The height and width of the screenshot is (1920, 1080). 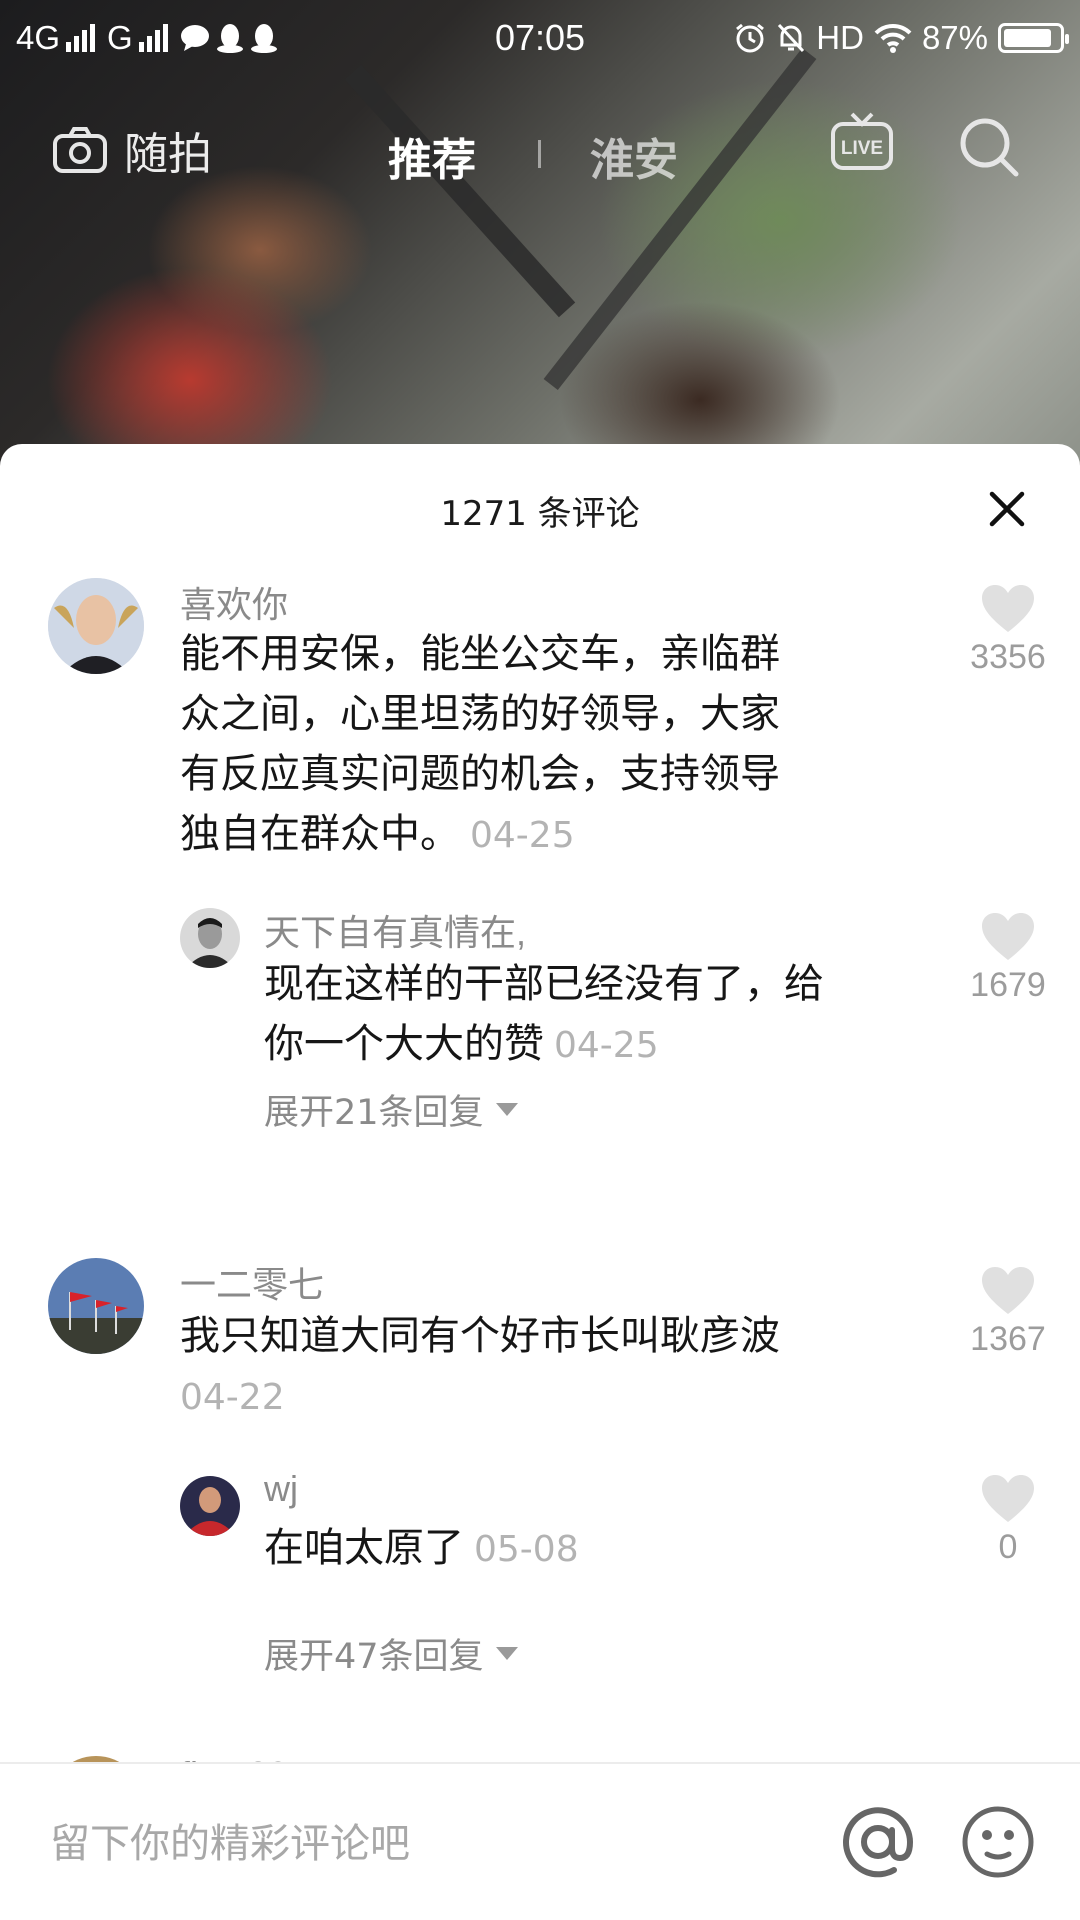 I want to click on comment-line: 能不用安保，能坐公交车，亲临群, so click(x=480, y=654).